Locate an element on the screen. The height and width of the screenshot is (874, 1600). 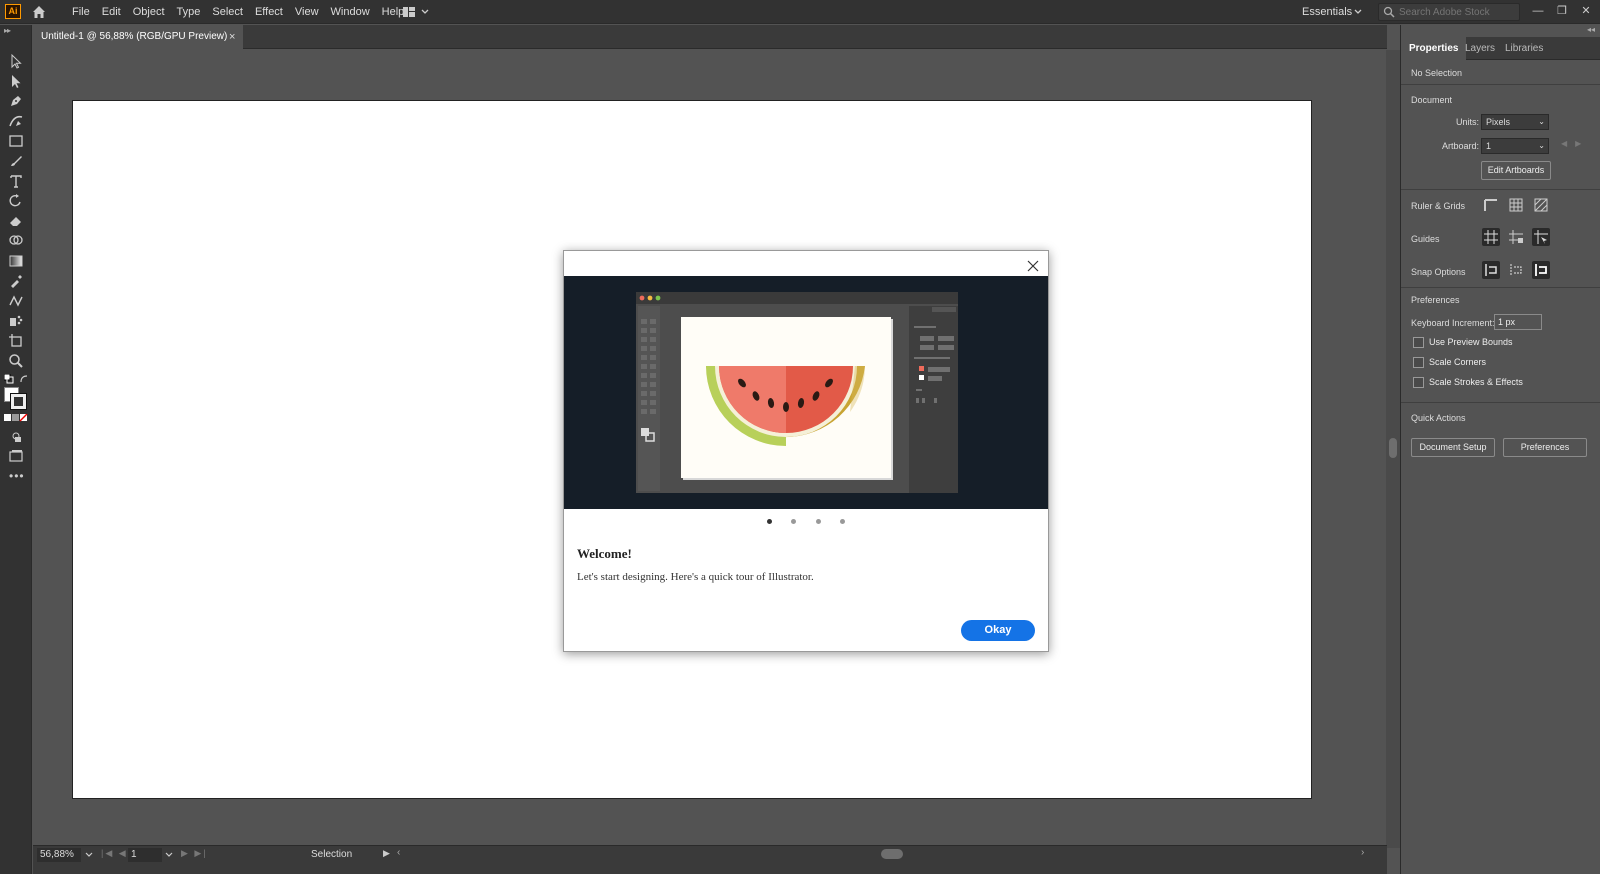
direct-selection-tool-icon is located at coordinates (16, 81).